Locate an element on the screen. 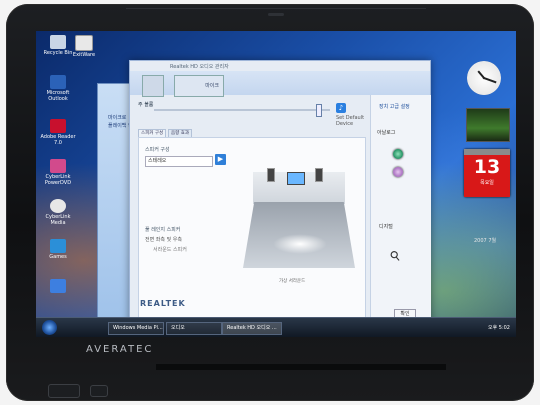  hinge is located at coordinates (301, 367).